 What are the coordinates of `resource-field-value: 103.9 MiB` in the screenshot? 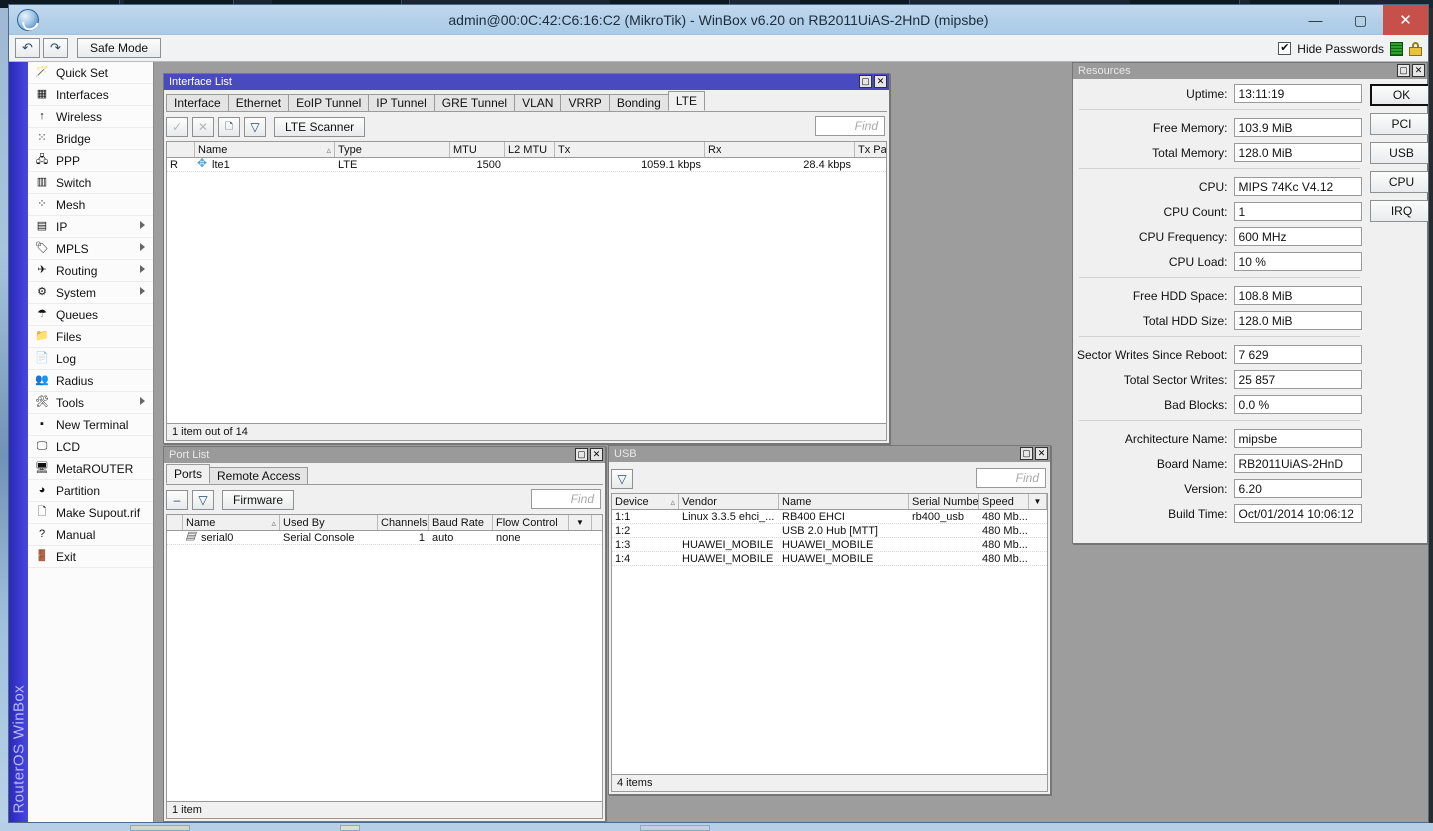 It's located at (1297, 127).